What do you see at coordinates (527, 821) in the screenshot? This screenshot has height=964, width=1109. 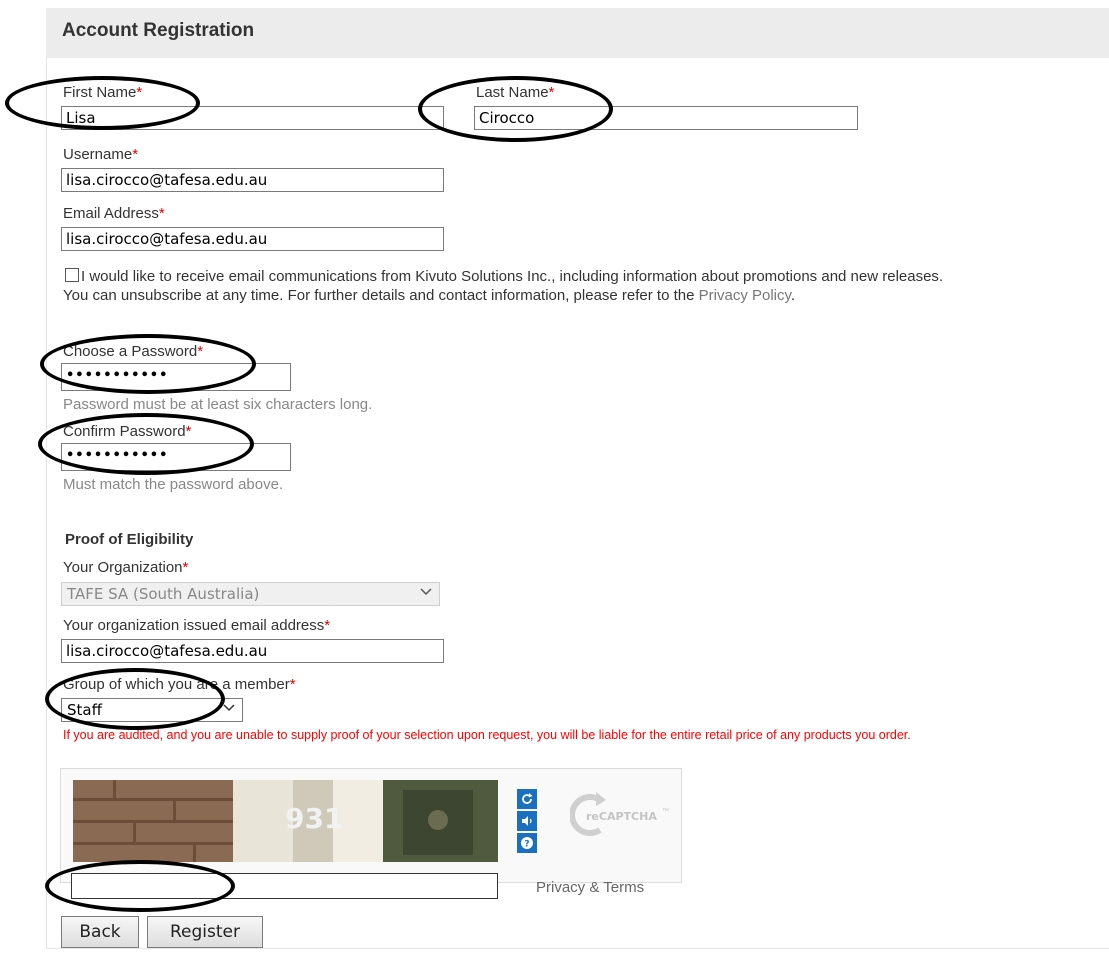 I see `audio-icon` at bounding box center [527, 821].